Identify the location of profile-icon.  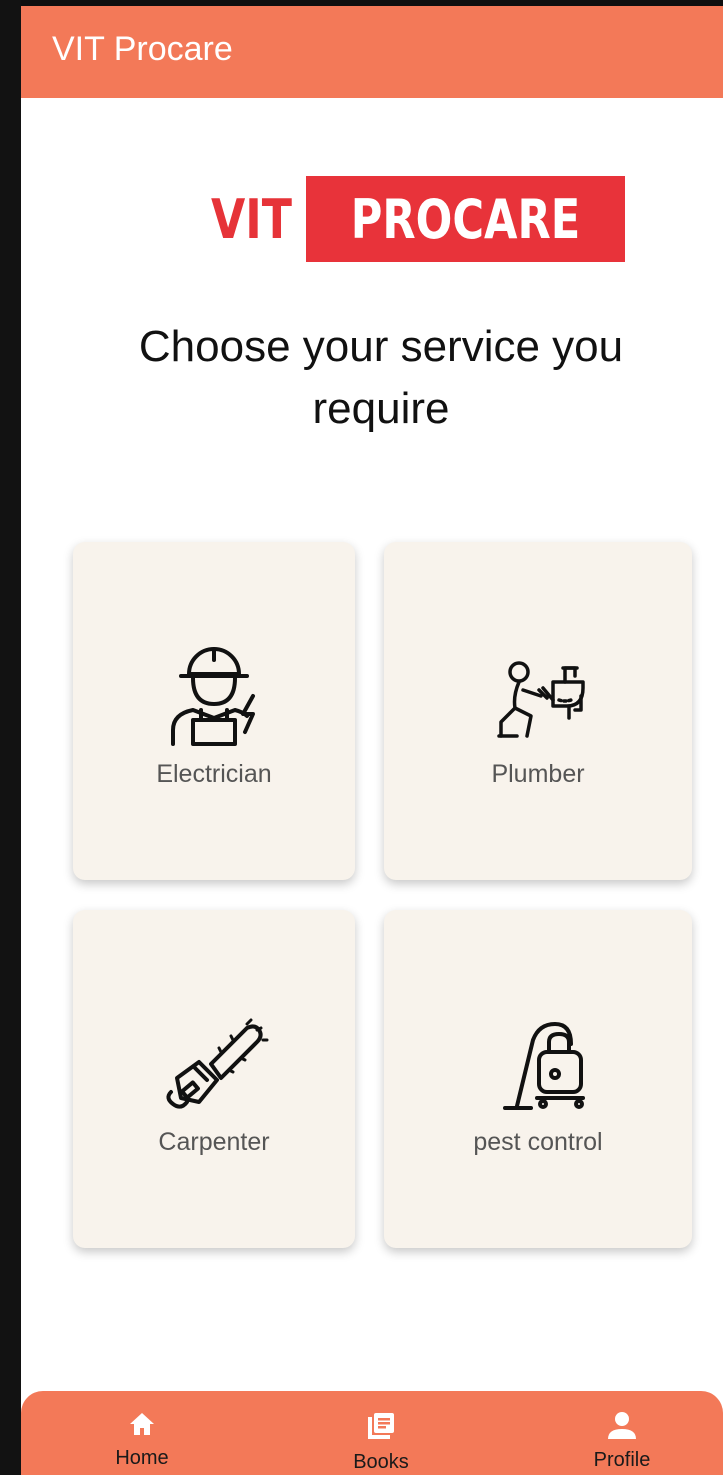
(622, 1425).